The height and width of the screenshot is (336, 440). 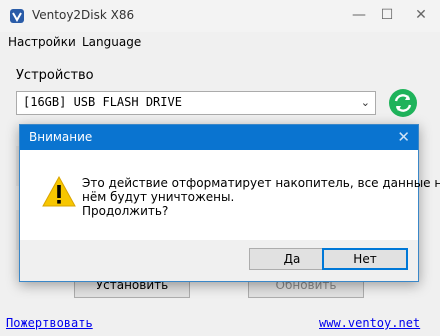 What do you see at coordinates (49, 323) in the screenshot?
I see `donate-link: Пожертвовать` at bounding box center [49, 323].